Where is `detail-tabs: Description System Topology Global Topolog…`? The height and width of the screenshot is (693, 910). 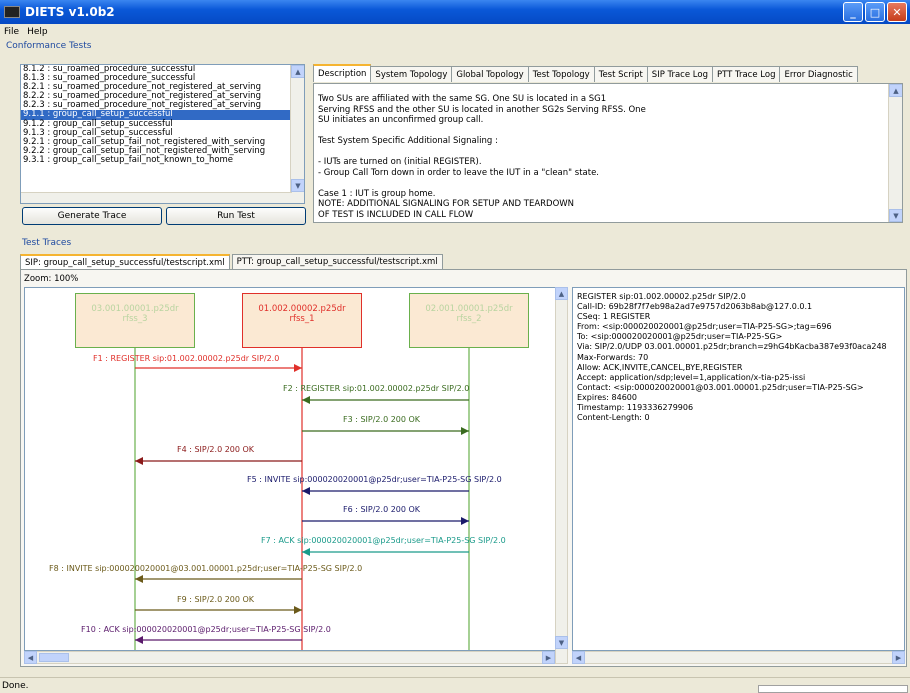 detail-tabs: Description System Topology Global Topolog… is located at coordinates (585, 73).